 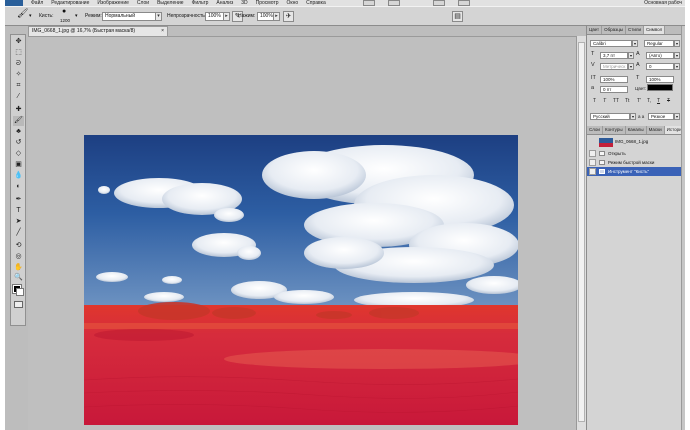 I want to click on marquee-tool-icon: ⬚, so click(x=18, y=53).